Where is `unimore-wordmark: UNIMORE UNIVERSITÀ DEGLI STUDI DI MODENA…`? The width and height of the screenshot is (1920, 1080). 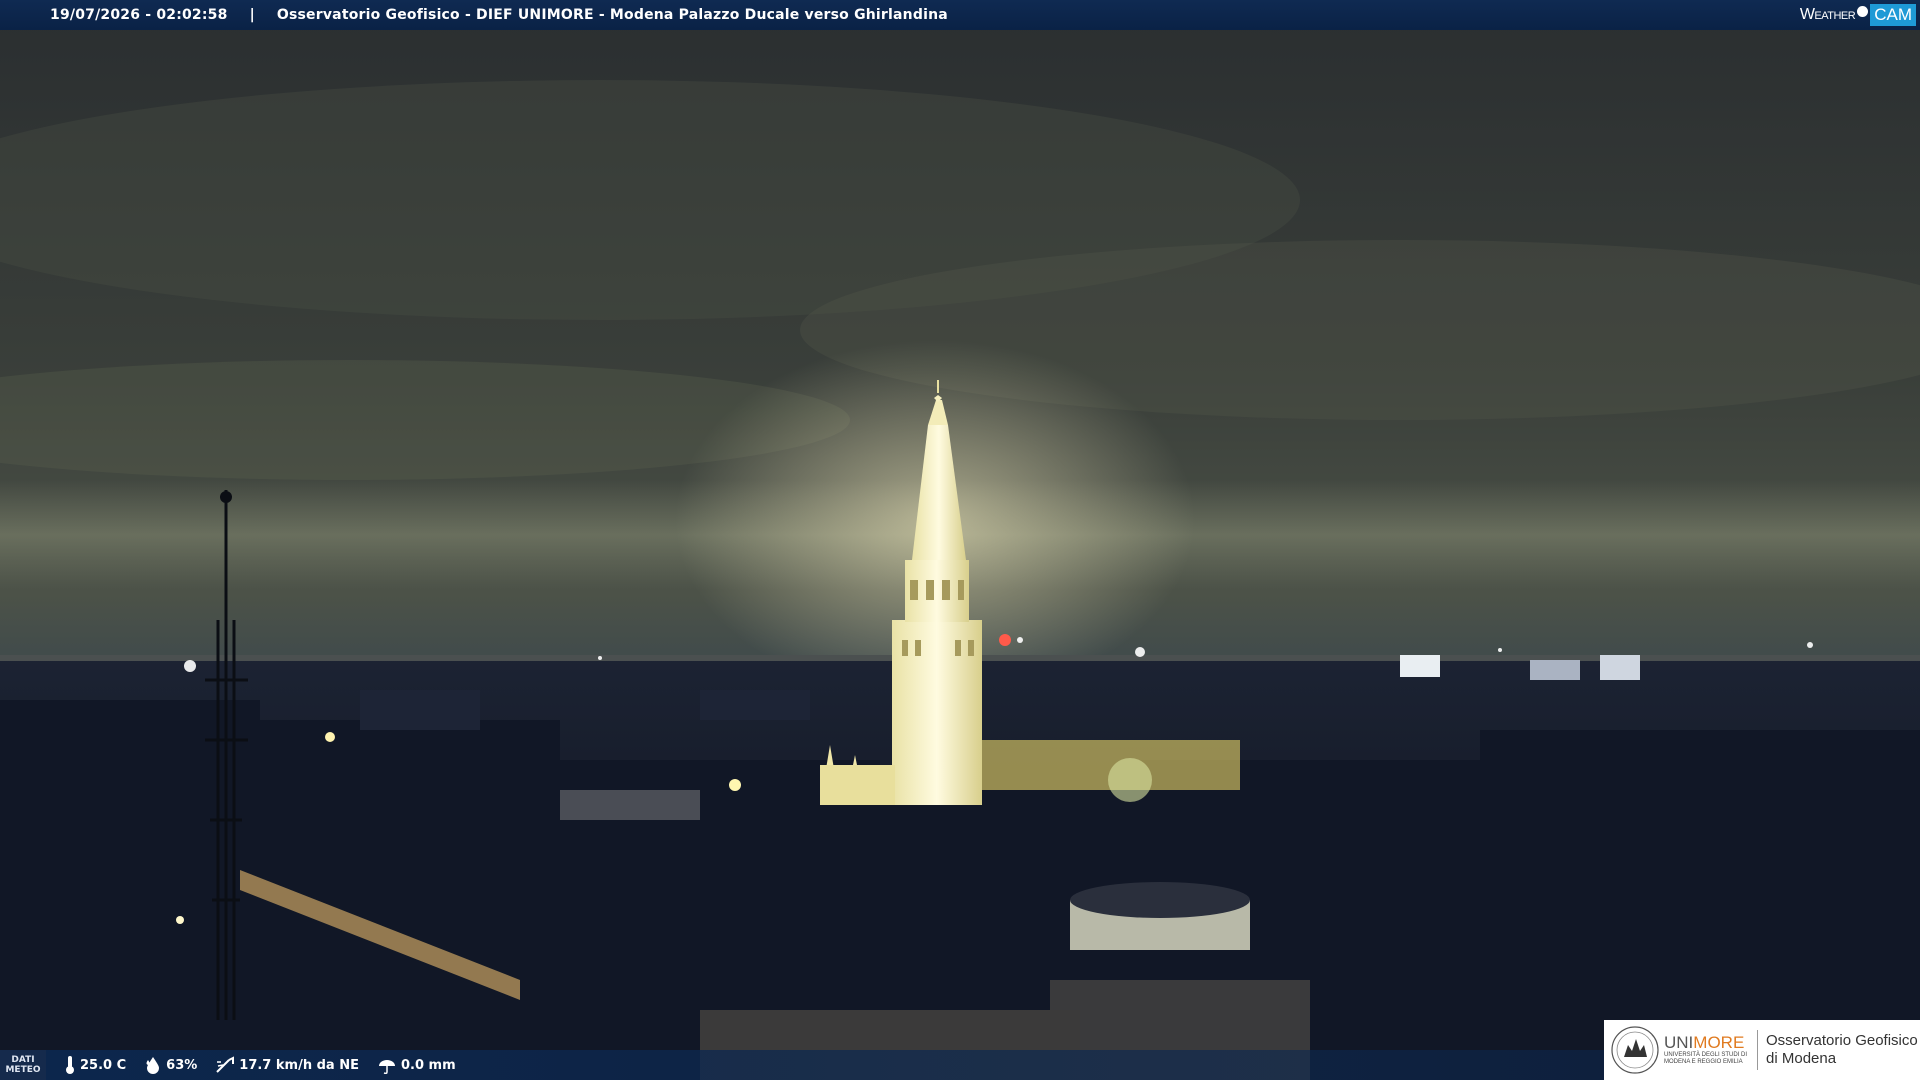 unimore-wordmark: UNIMORE UNIVERSITÀ DEGLI STUDI DI MODENA… is located at coordinates (1706, 1049).